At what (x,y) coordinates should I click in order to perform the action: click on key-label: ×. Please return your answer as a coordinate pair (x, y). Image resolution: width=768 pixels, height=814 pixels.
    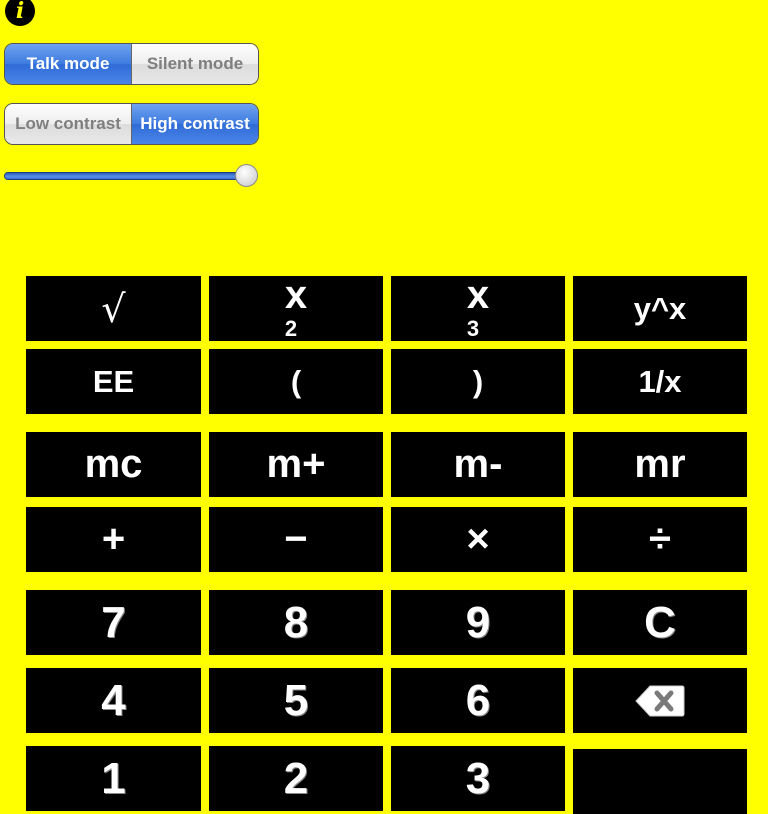
    Looking at the image, I should click on (478, 539).